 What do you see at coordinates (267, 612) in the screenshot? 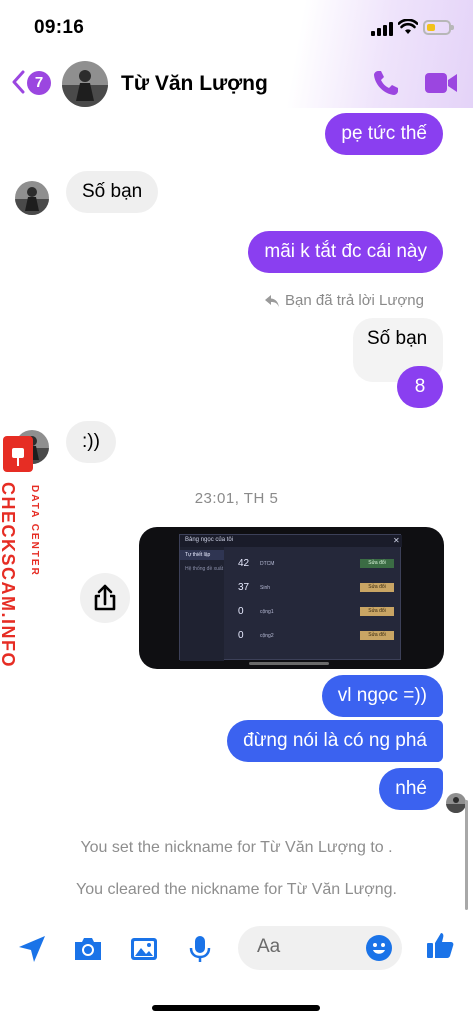
I see `screenshot-row-name: cộng1` at bounding box center [267, 612].